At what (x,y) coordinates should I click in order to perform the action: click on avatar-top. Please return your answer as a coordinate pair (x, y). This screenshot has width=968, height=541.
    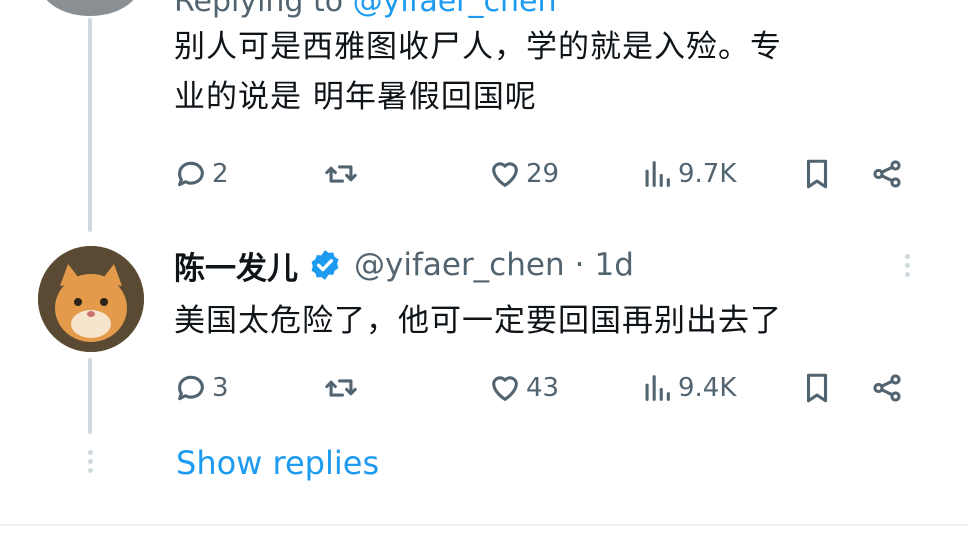
    Looking at the image, I should click on (90, 8).